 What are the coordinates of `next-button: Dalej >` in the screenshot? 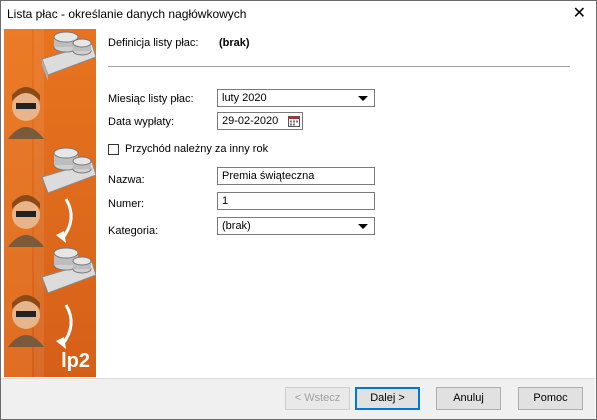 It's located at (387, 398).